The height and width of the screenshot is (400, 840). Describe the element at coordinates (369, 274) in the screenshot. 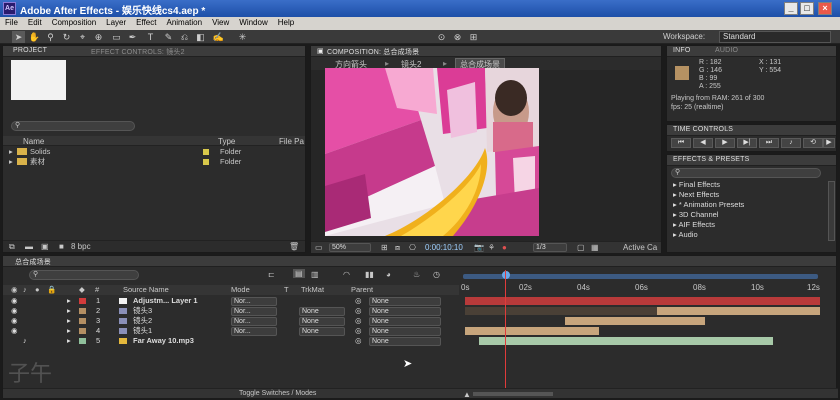

I see `frame-blending-icon: ▮▮` at that location.